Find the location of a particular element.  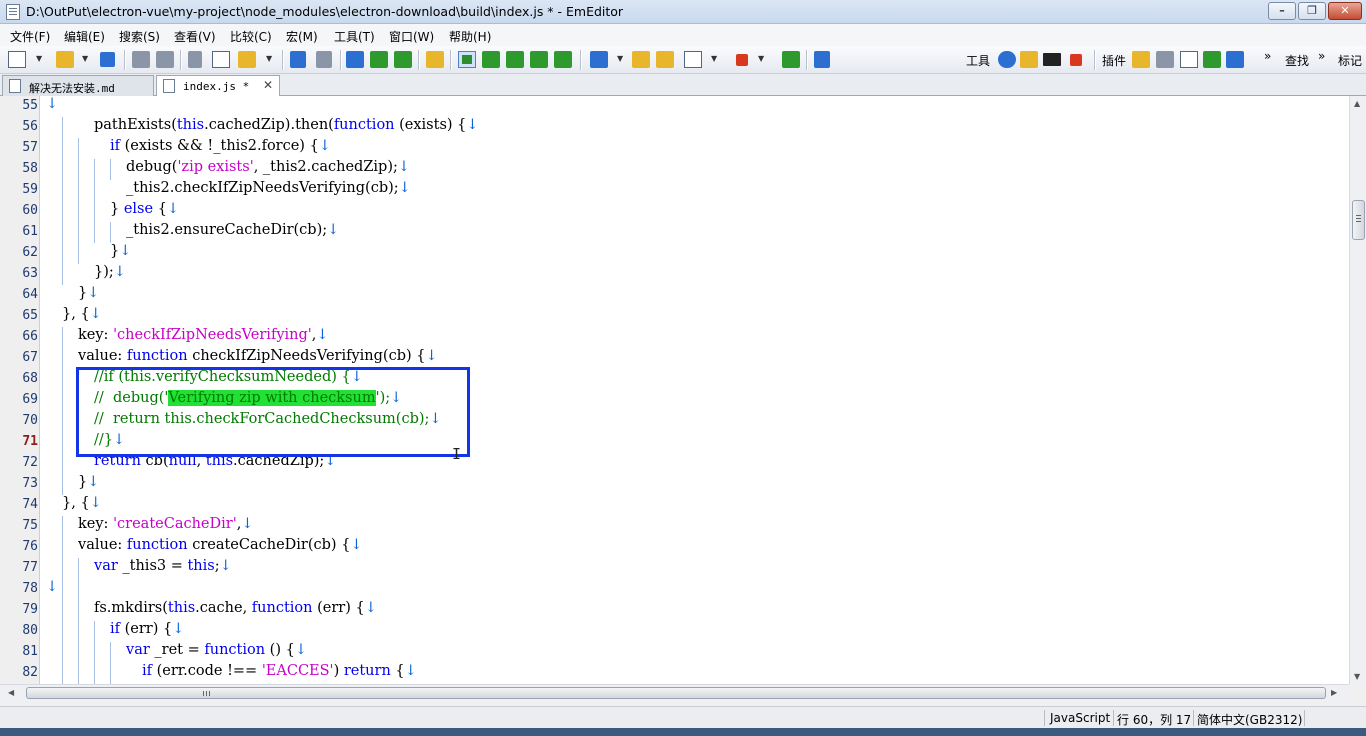

config-dropdown-icon: ▼ is located at coordinates (620, 58).